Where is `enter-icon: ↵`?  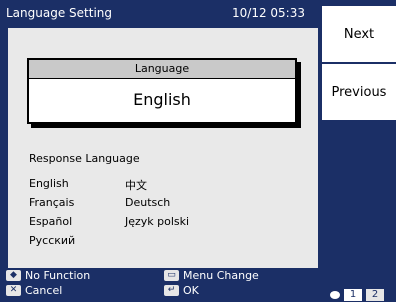
enter-icon: ↵ is located at coordinates (171, 290).